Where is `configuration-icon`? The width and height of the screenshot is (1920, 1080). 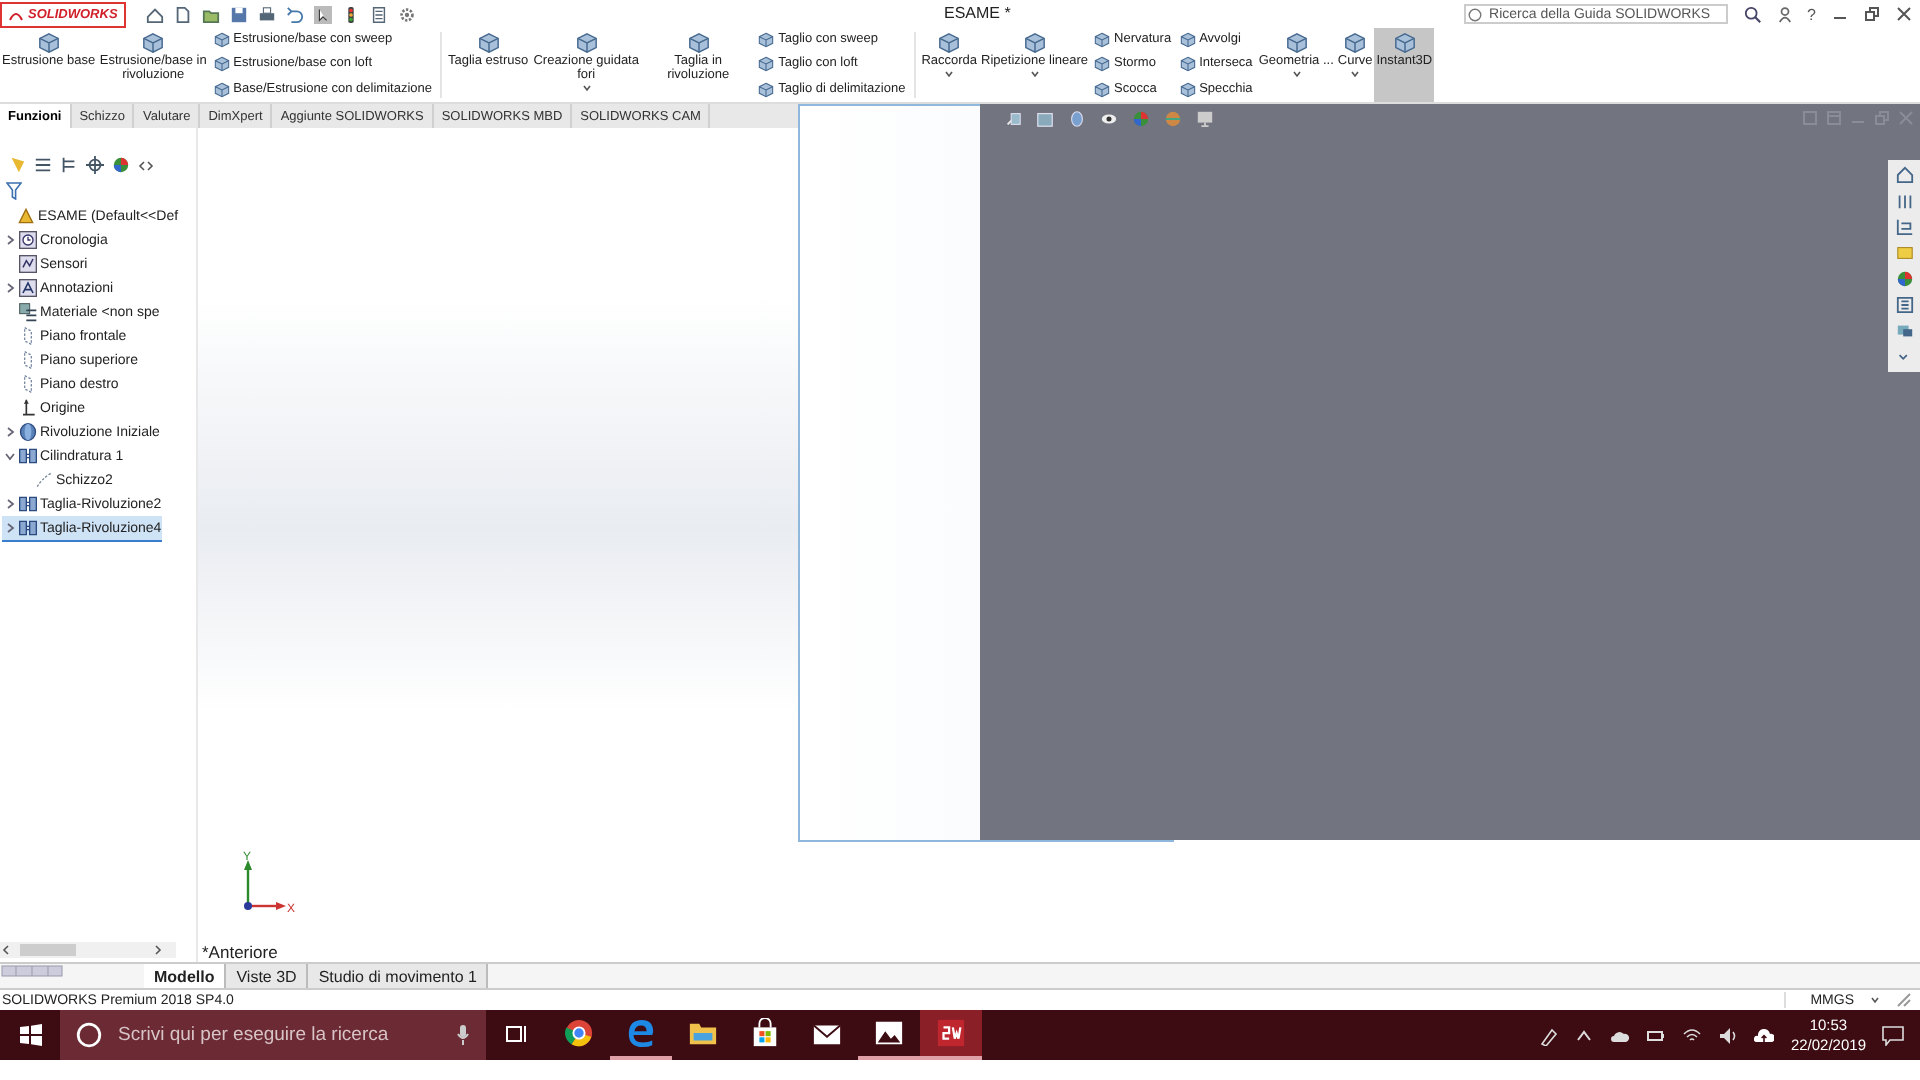
configuration-icon is located at coordinates (69, 165).